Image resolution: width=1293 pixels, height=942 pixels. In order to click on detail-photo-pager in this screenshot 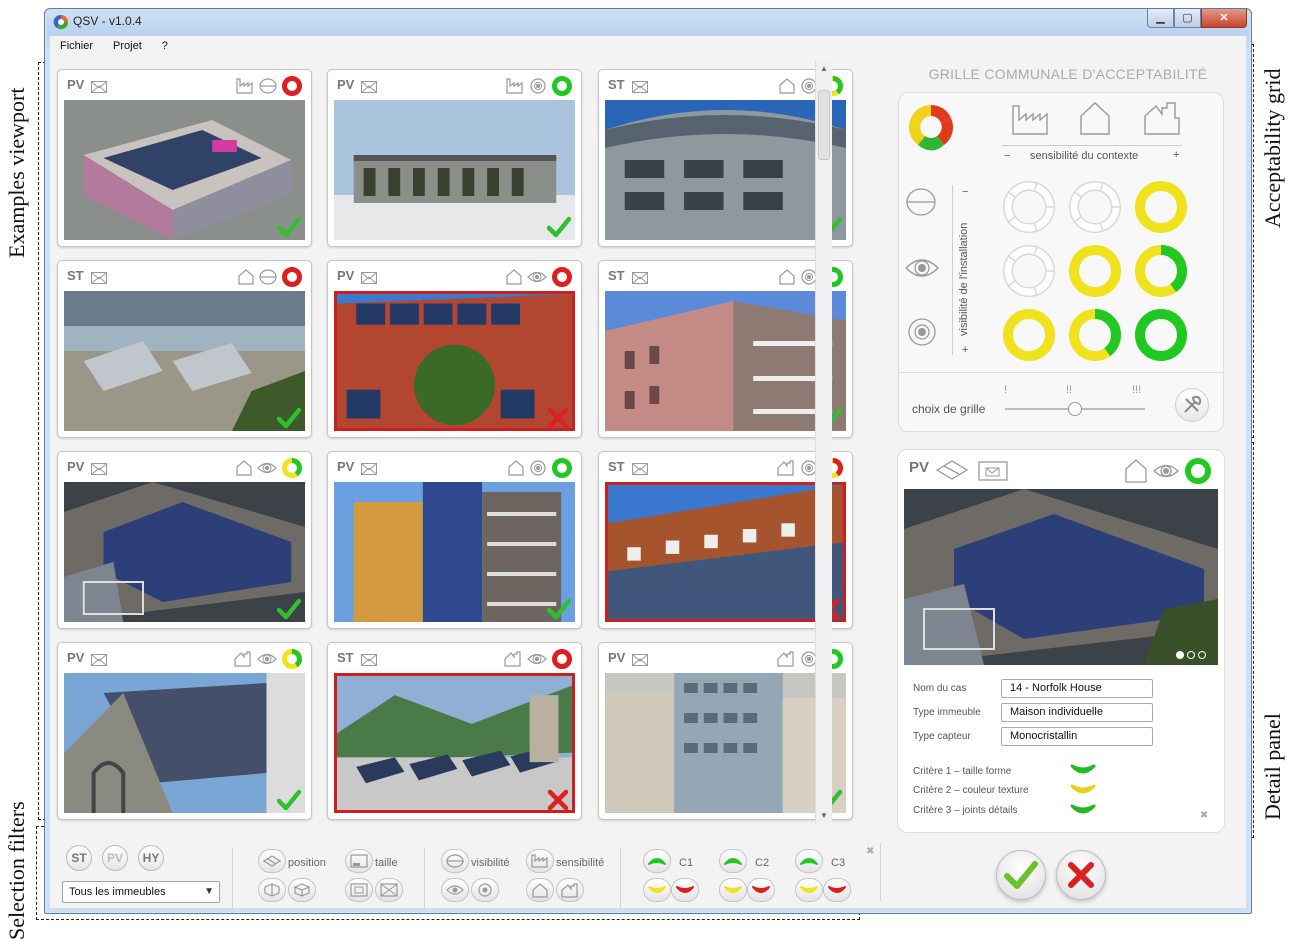, I will do `click(1191, 655)`.